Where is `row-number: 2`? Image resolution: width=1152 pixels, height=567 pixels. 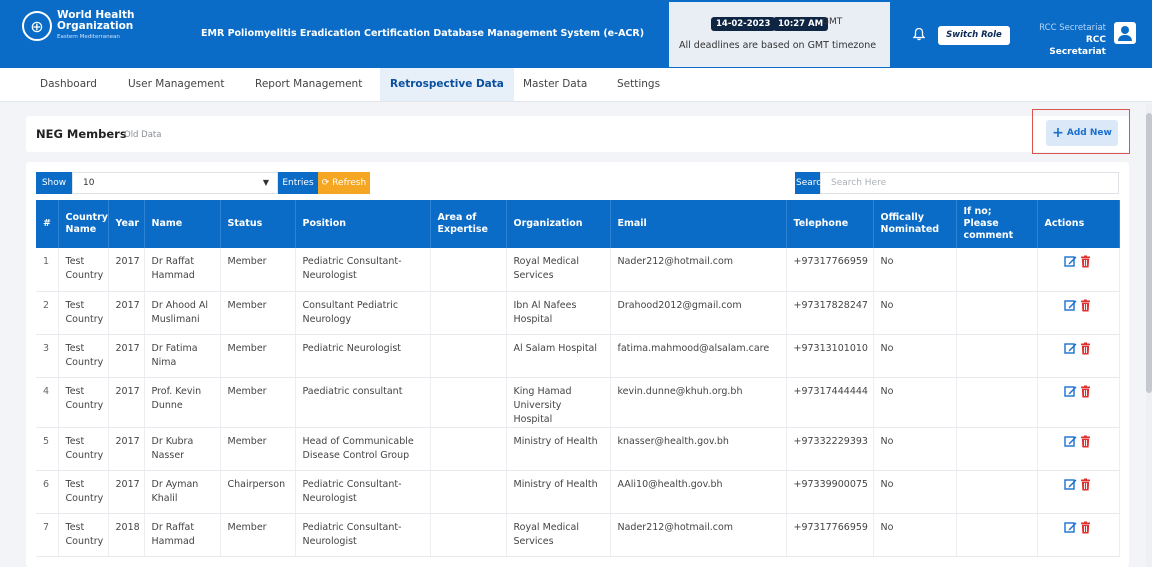 row-number: 2 is located at coordinates (47, 313).